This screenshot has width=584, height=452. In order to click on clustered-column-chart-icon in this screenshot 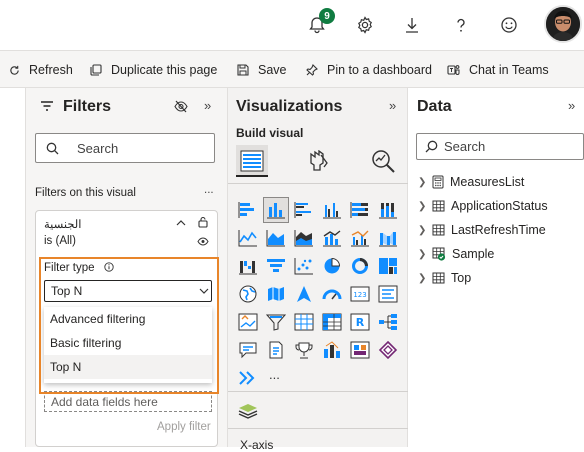, I will do `click(332, 210)`.